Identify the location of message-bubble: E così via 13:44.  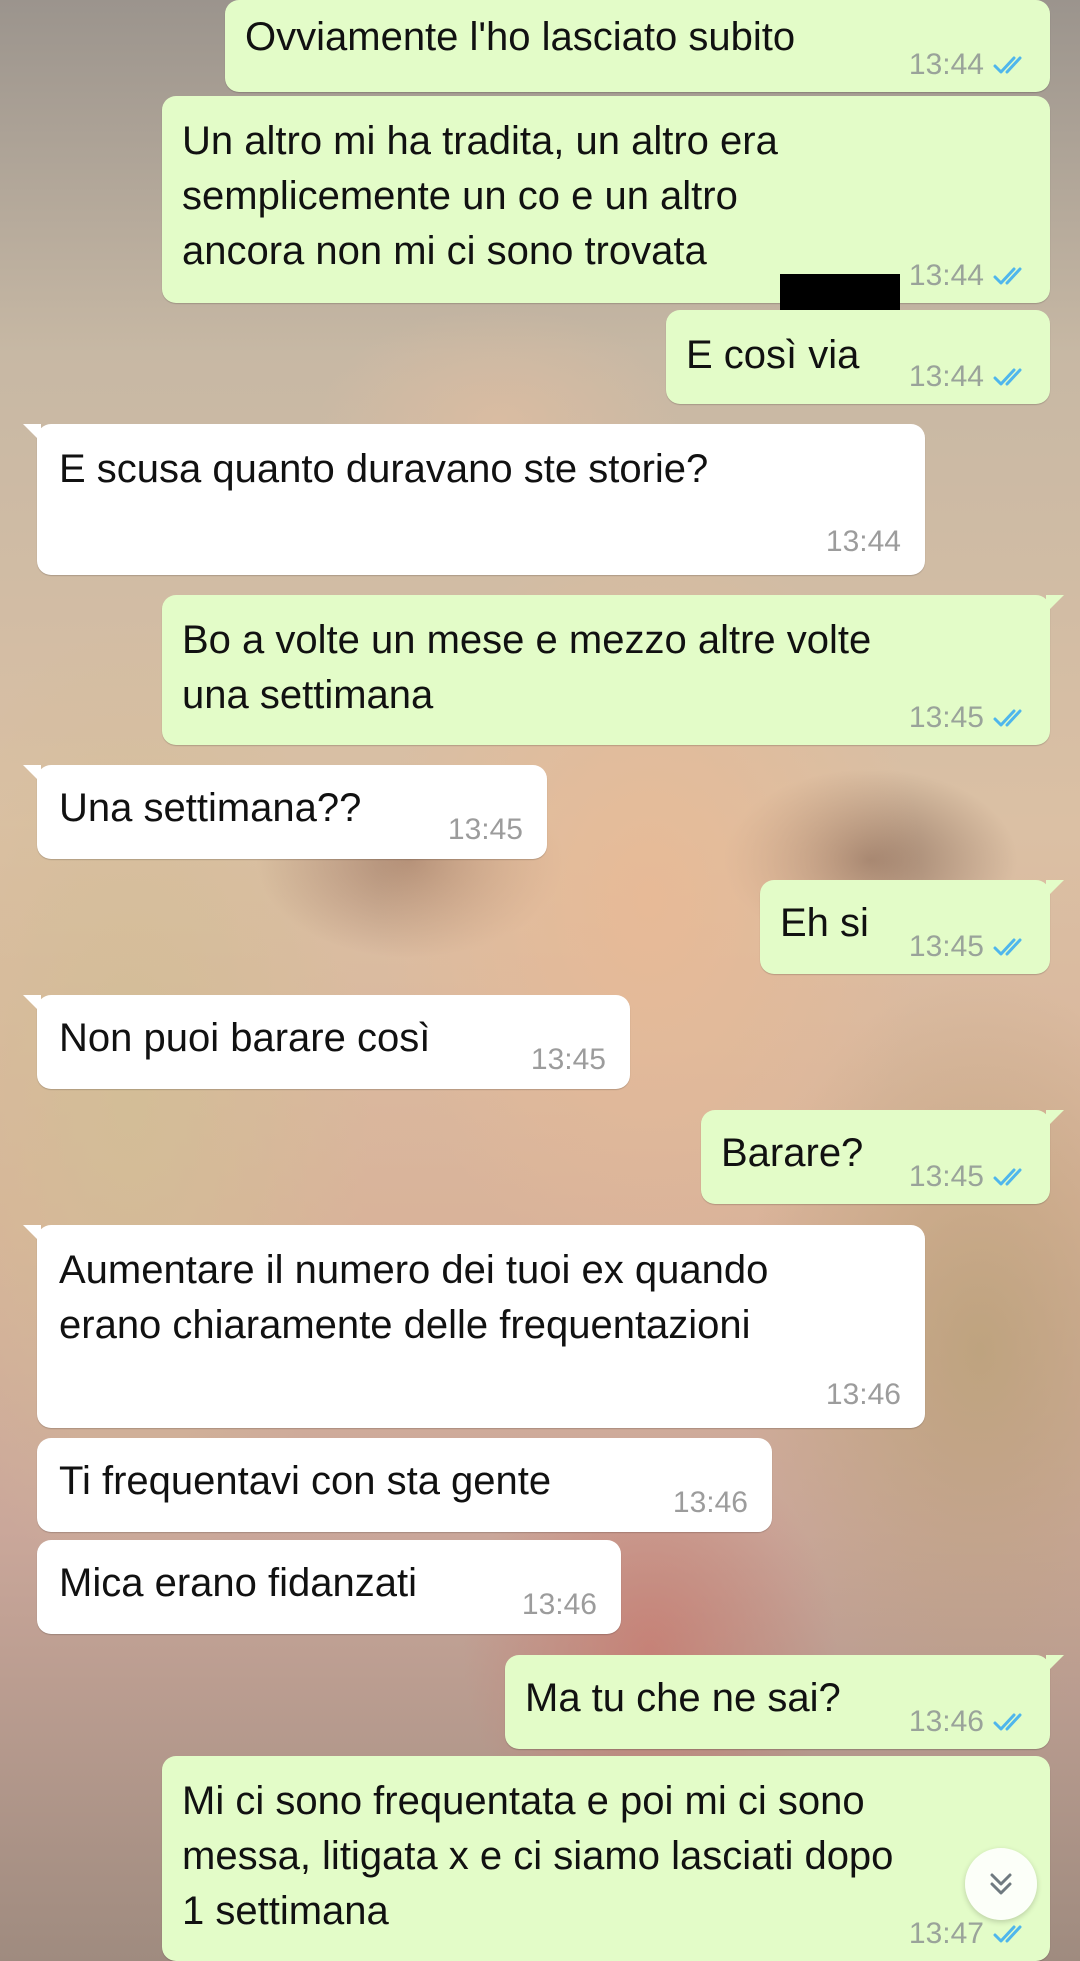
(858, 357).